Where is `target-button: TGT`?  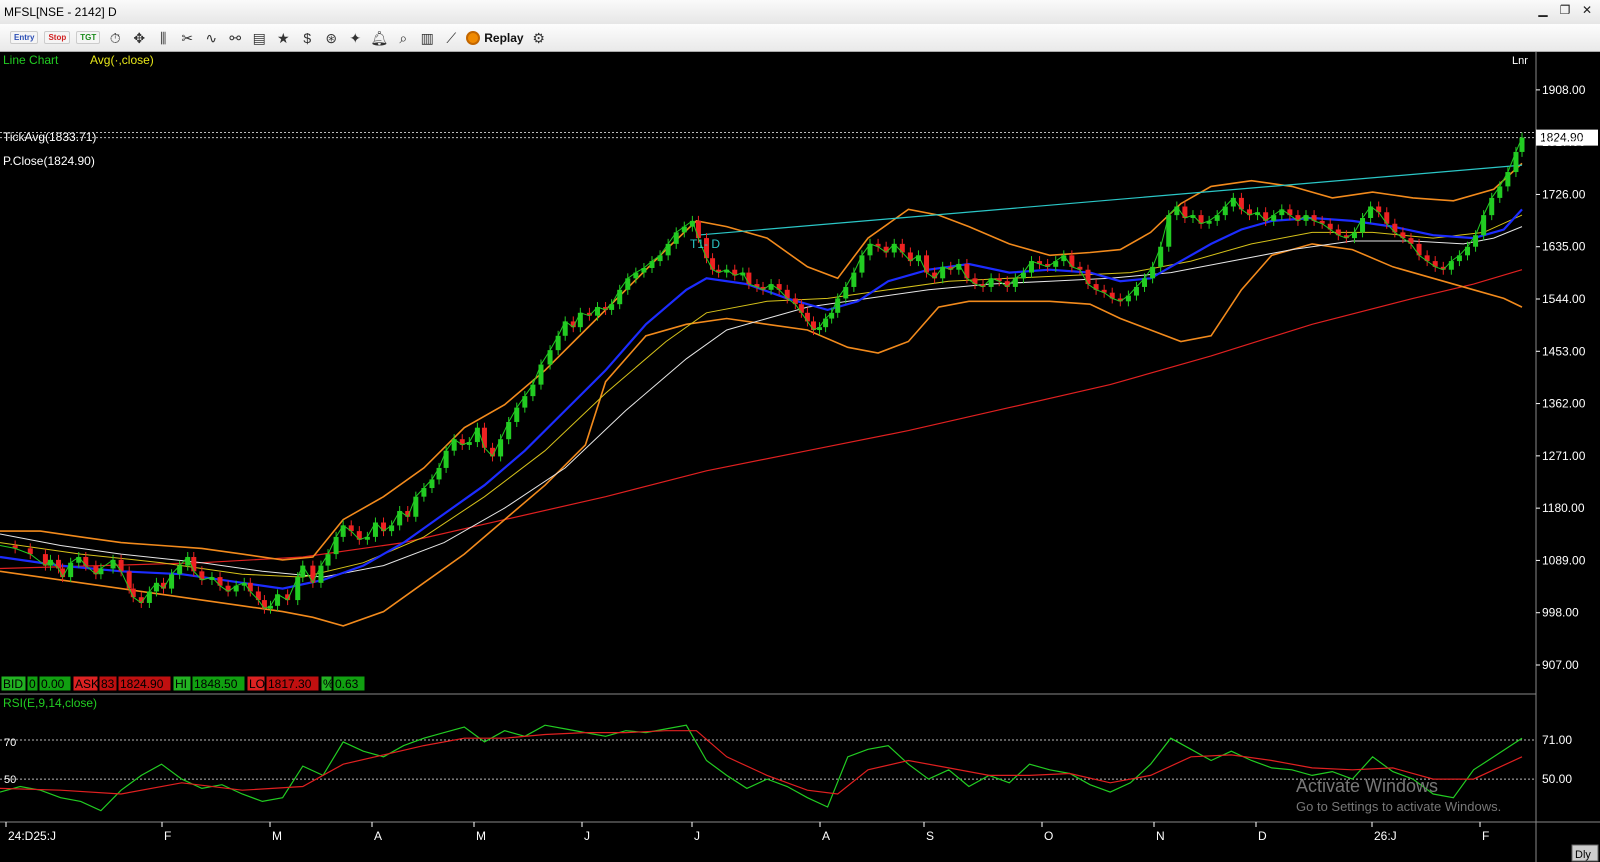 target-button: TGT is located at coordinates (88, 37).